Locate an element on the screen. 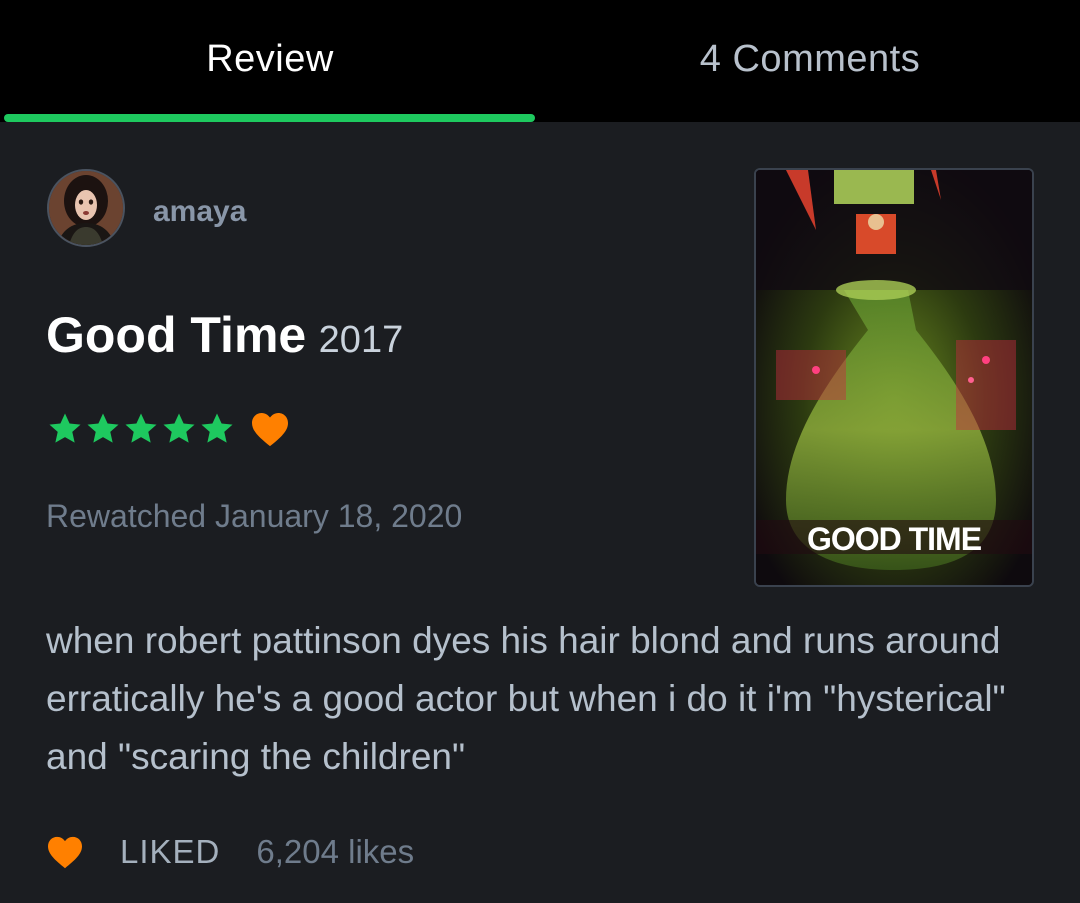  film-poster: GOOD TIME is located at coordinates (894, 377).